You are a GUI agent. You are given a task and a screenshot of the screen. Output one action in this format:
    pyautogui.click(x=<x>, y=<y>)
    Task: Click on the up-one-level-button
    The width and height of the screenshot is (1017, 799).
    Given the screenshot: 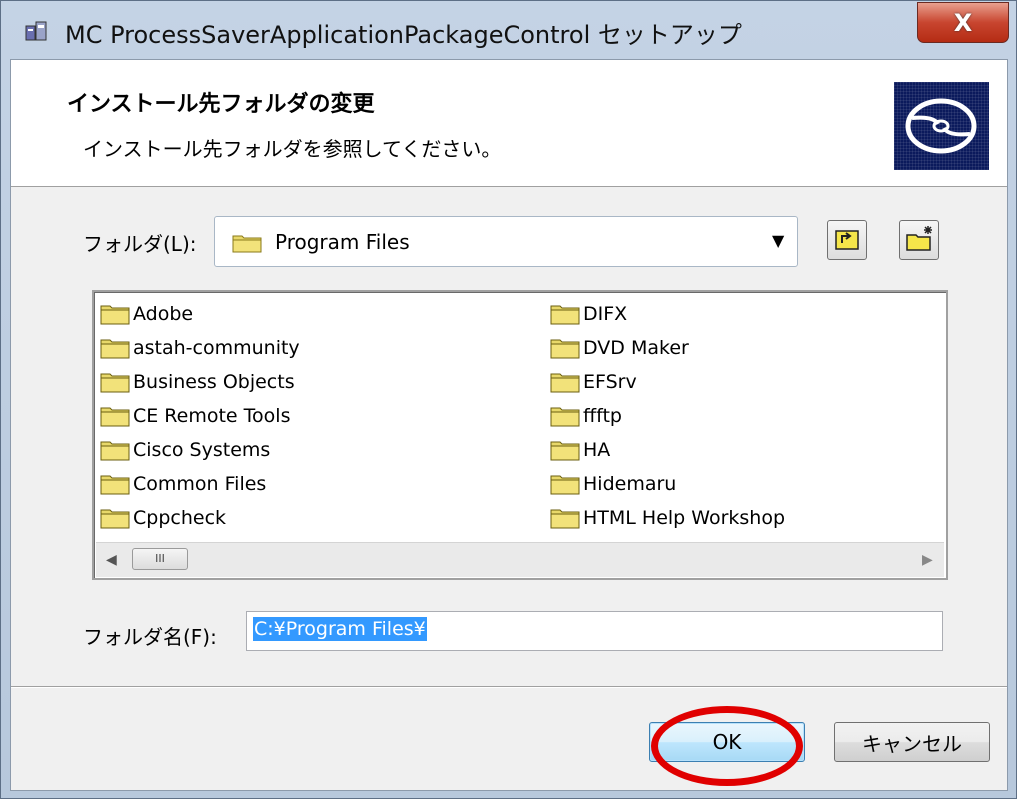 What is the action you would take?
    pyautogui.click(x=847, y=240)
    